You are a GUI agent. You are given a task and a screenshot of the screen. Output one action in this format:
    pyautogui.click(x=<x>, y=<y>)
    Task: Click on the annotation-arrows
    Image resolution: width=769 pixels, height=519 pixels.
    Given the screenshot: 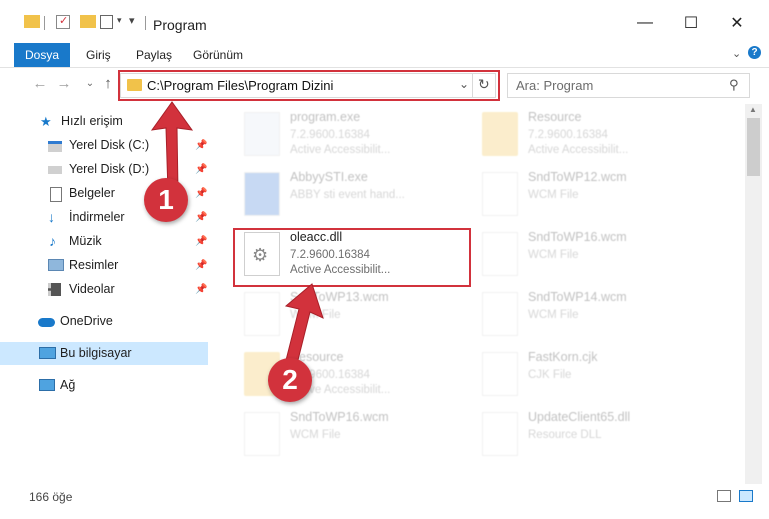 What is the action you would take?
    pyautogui.click(x=237, y=239)
    